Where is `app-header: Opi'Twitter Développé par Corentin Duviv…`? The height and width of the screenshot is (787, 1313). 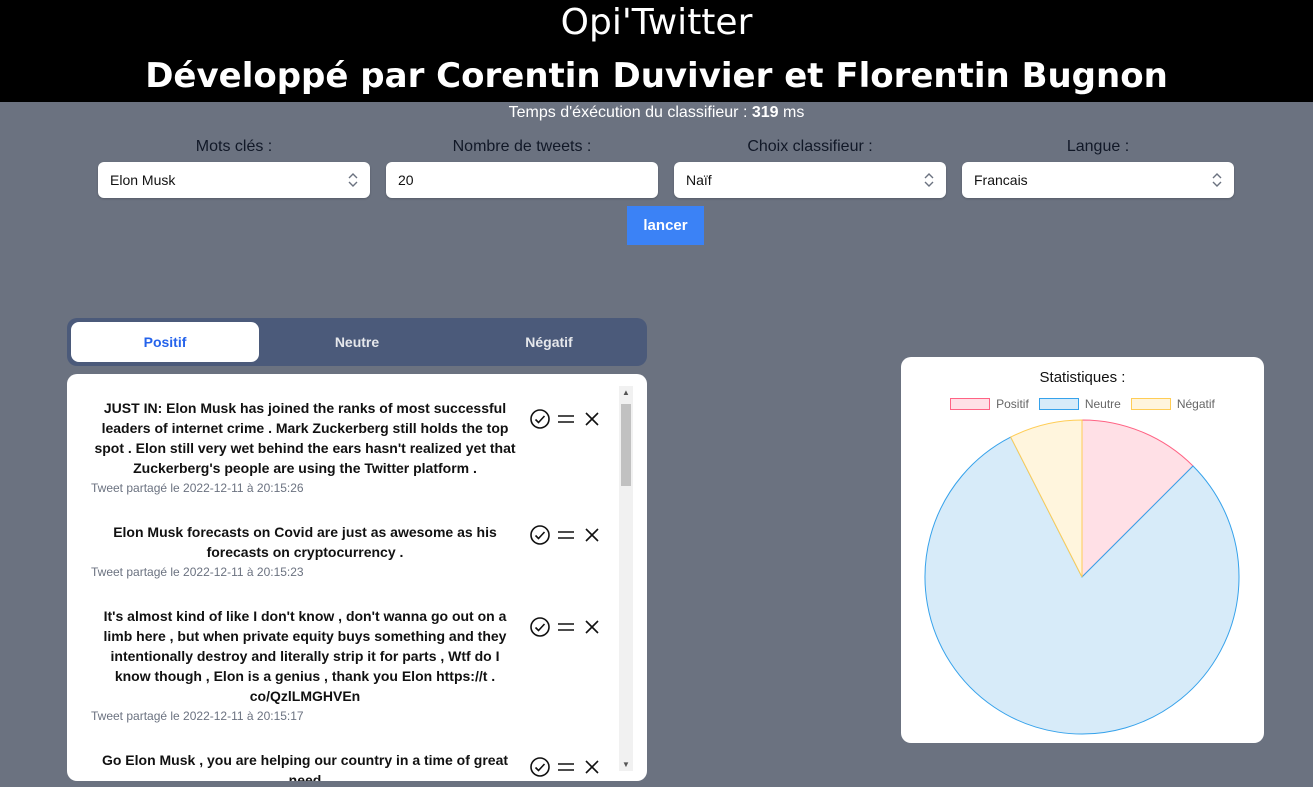 app-header: Opi'Twitter Développé par Corentin Duviv… is located at coordinates (656, 51).